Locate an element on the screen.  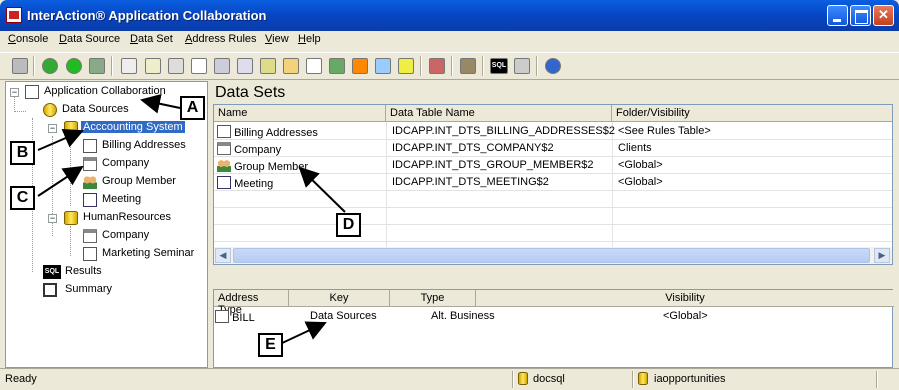
gear-icon is located at coordinates (468, 66).